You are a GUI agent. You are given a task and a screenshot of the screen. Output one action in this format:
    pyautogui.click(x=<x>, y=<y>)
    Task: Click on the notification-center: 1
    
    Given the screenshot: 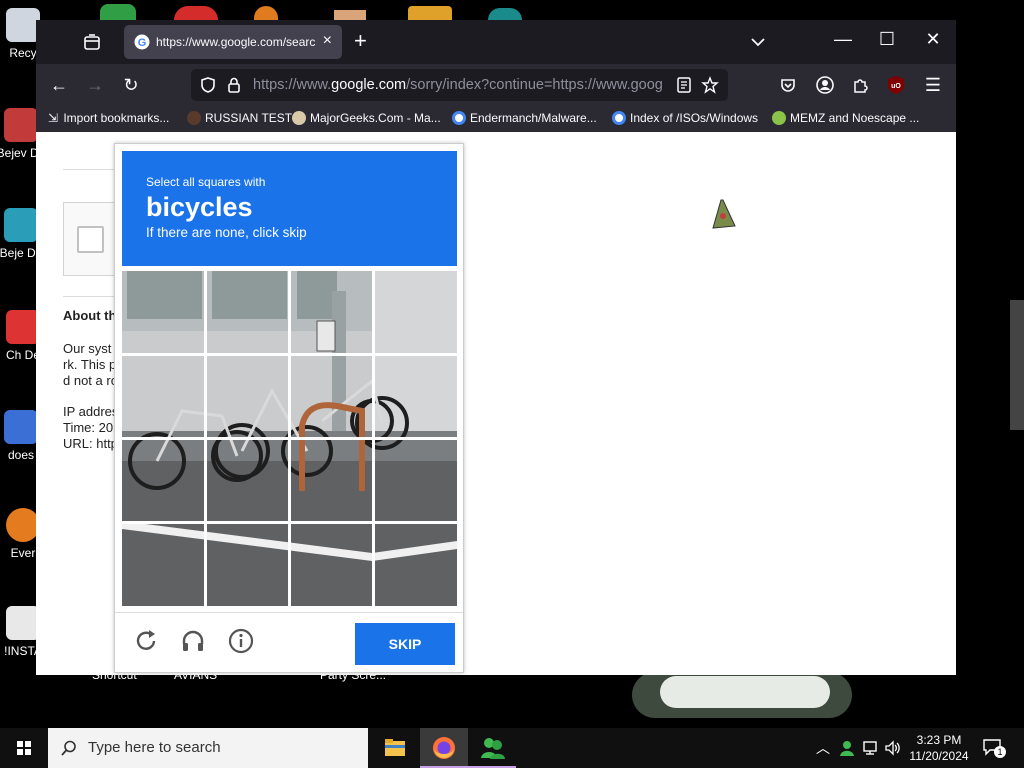 What is the action you would take?
    pyautogui.click(x=994, y=748)
    